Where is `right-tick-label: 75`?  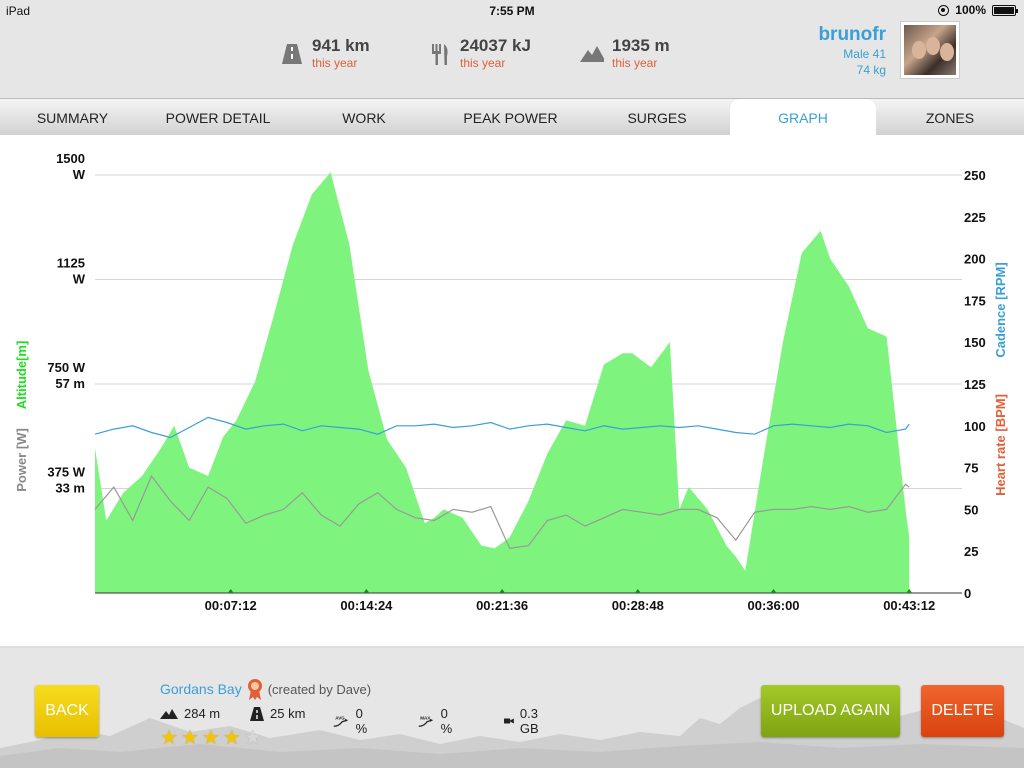
right-tick-label: 75 is located at coordinates (971, 468).